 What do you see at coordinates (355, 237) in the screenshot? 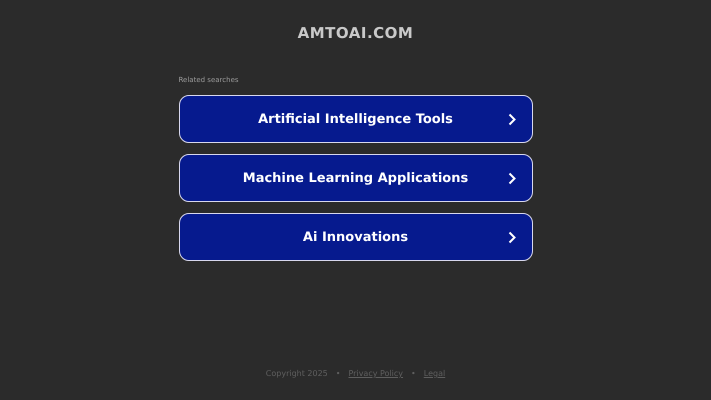
I see `search-link-button: Ai Innovations` at bounding box center [355, 237].